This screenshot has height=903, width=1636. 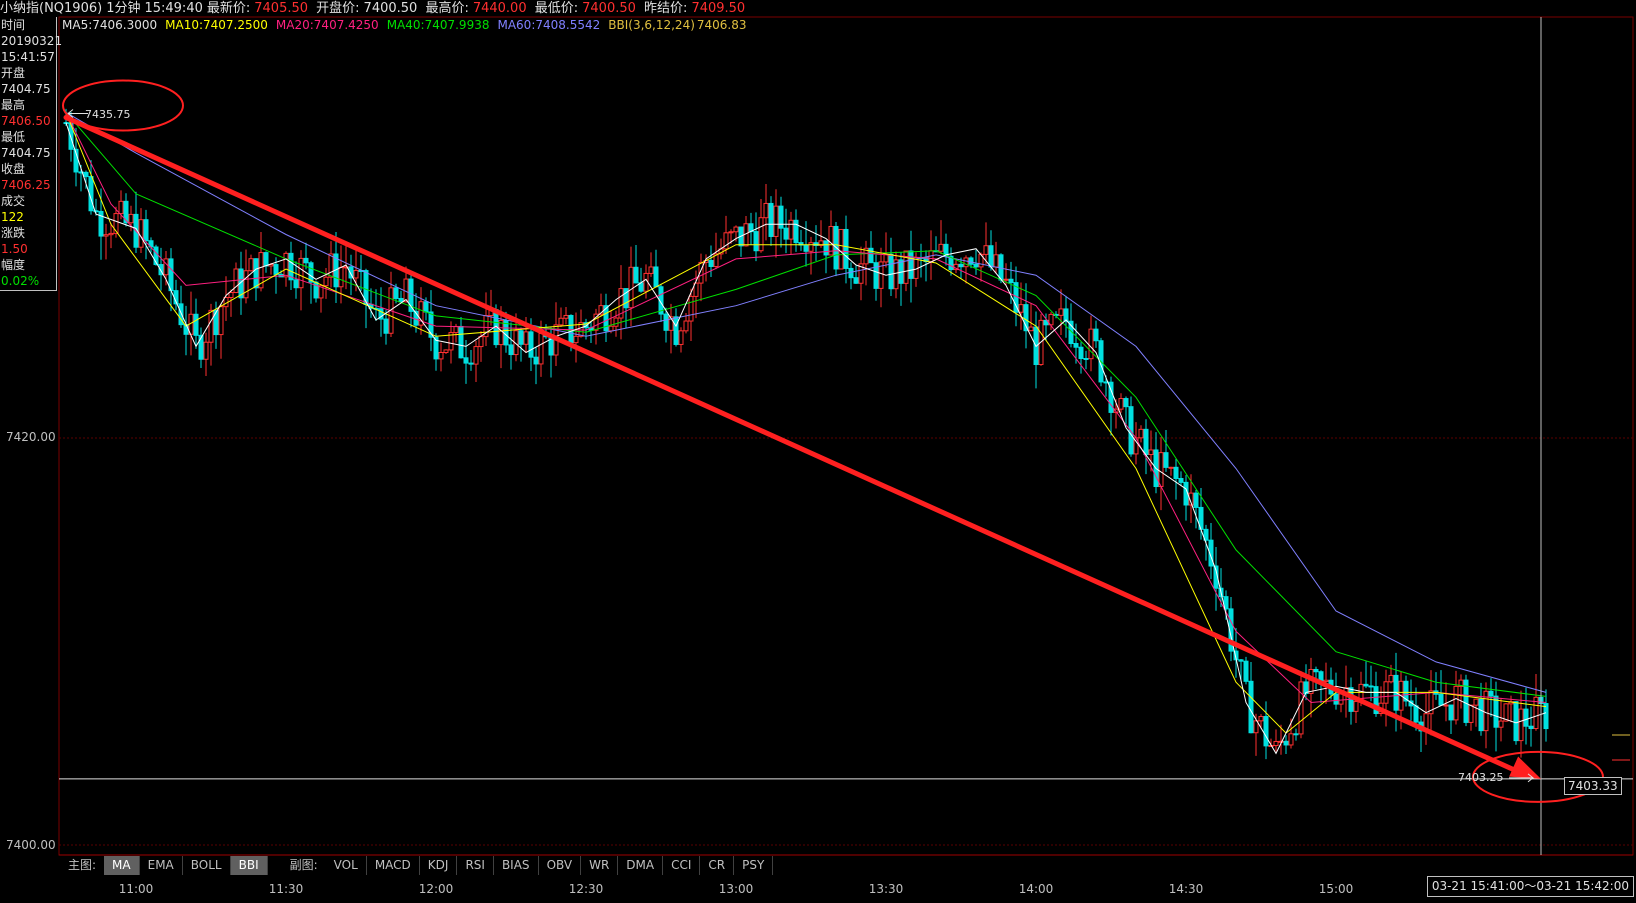 What do you see at coordinates (499, 8) in the screenshot?
I see `high-price: 7440.00` at bounding box center [499, 8].